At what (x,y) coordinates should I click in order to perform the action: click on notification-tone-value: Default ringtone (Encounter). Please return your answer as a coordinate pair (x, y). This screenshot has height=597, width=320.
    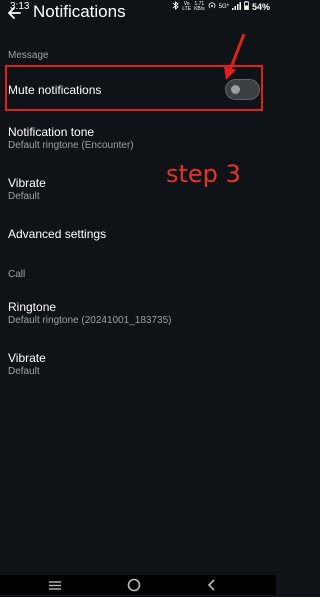
    Looking at the image, I should click on (71, 145).